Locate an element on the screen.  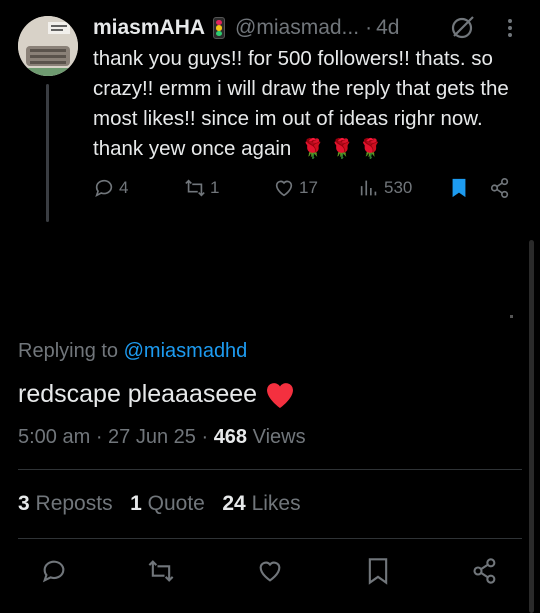
reposts-count: 3 is located at coordinates (24, 503).